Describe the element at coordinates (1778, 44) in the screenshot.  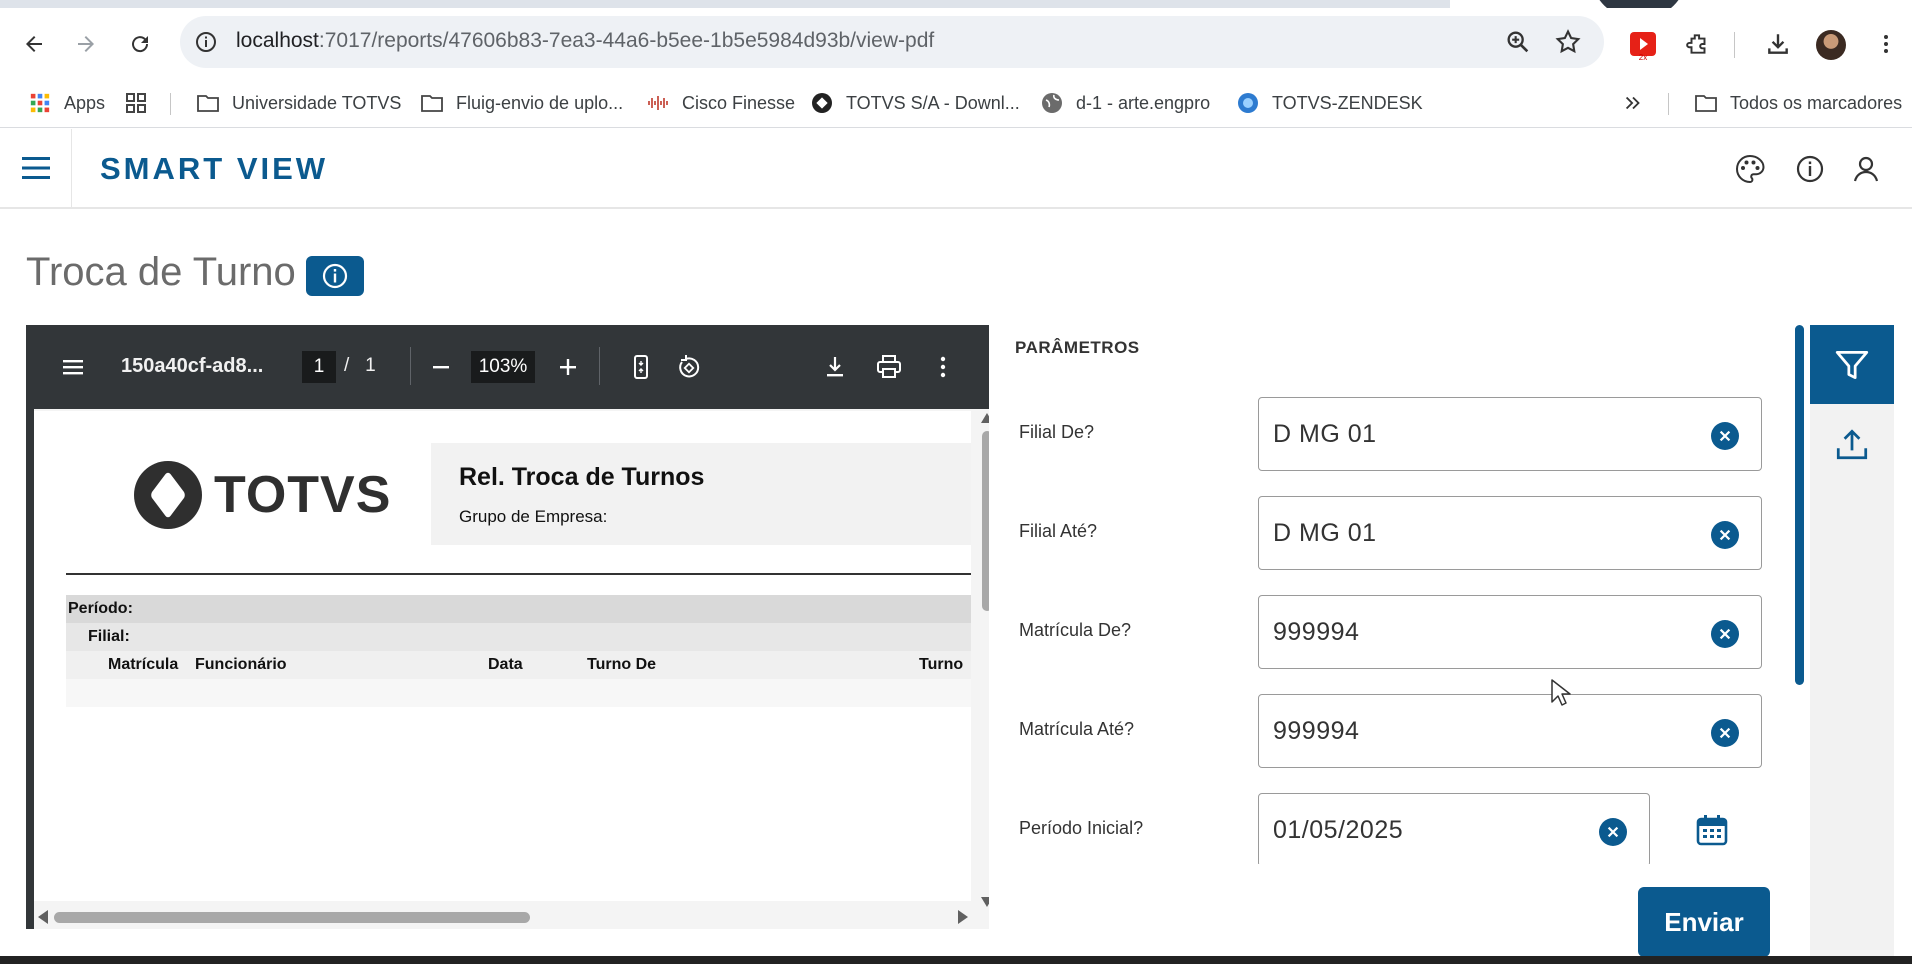
I see `download-icon` at that location.